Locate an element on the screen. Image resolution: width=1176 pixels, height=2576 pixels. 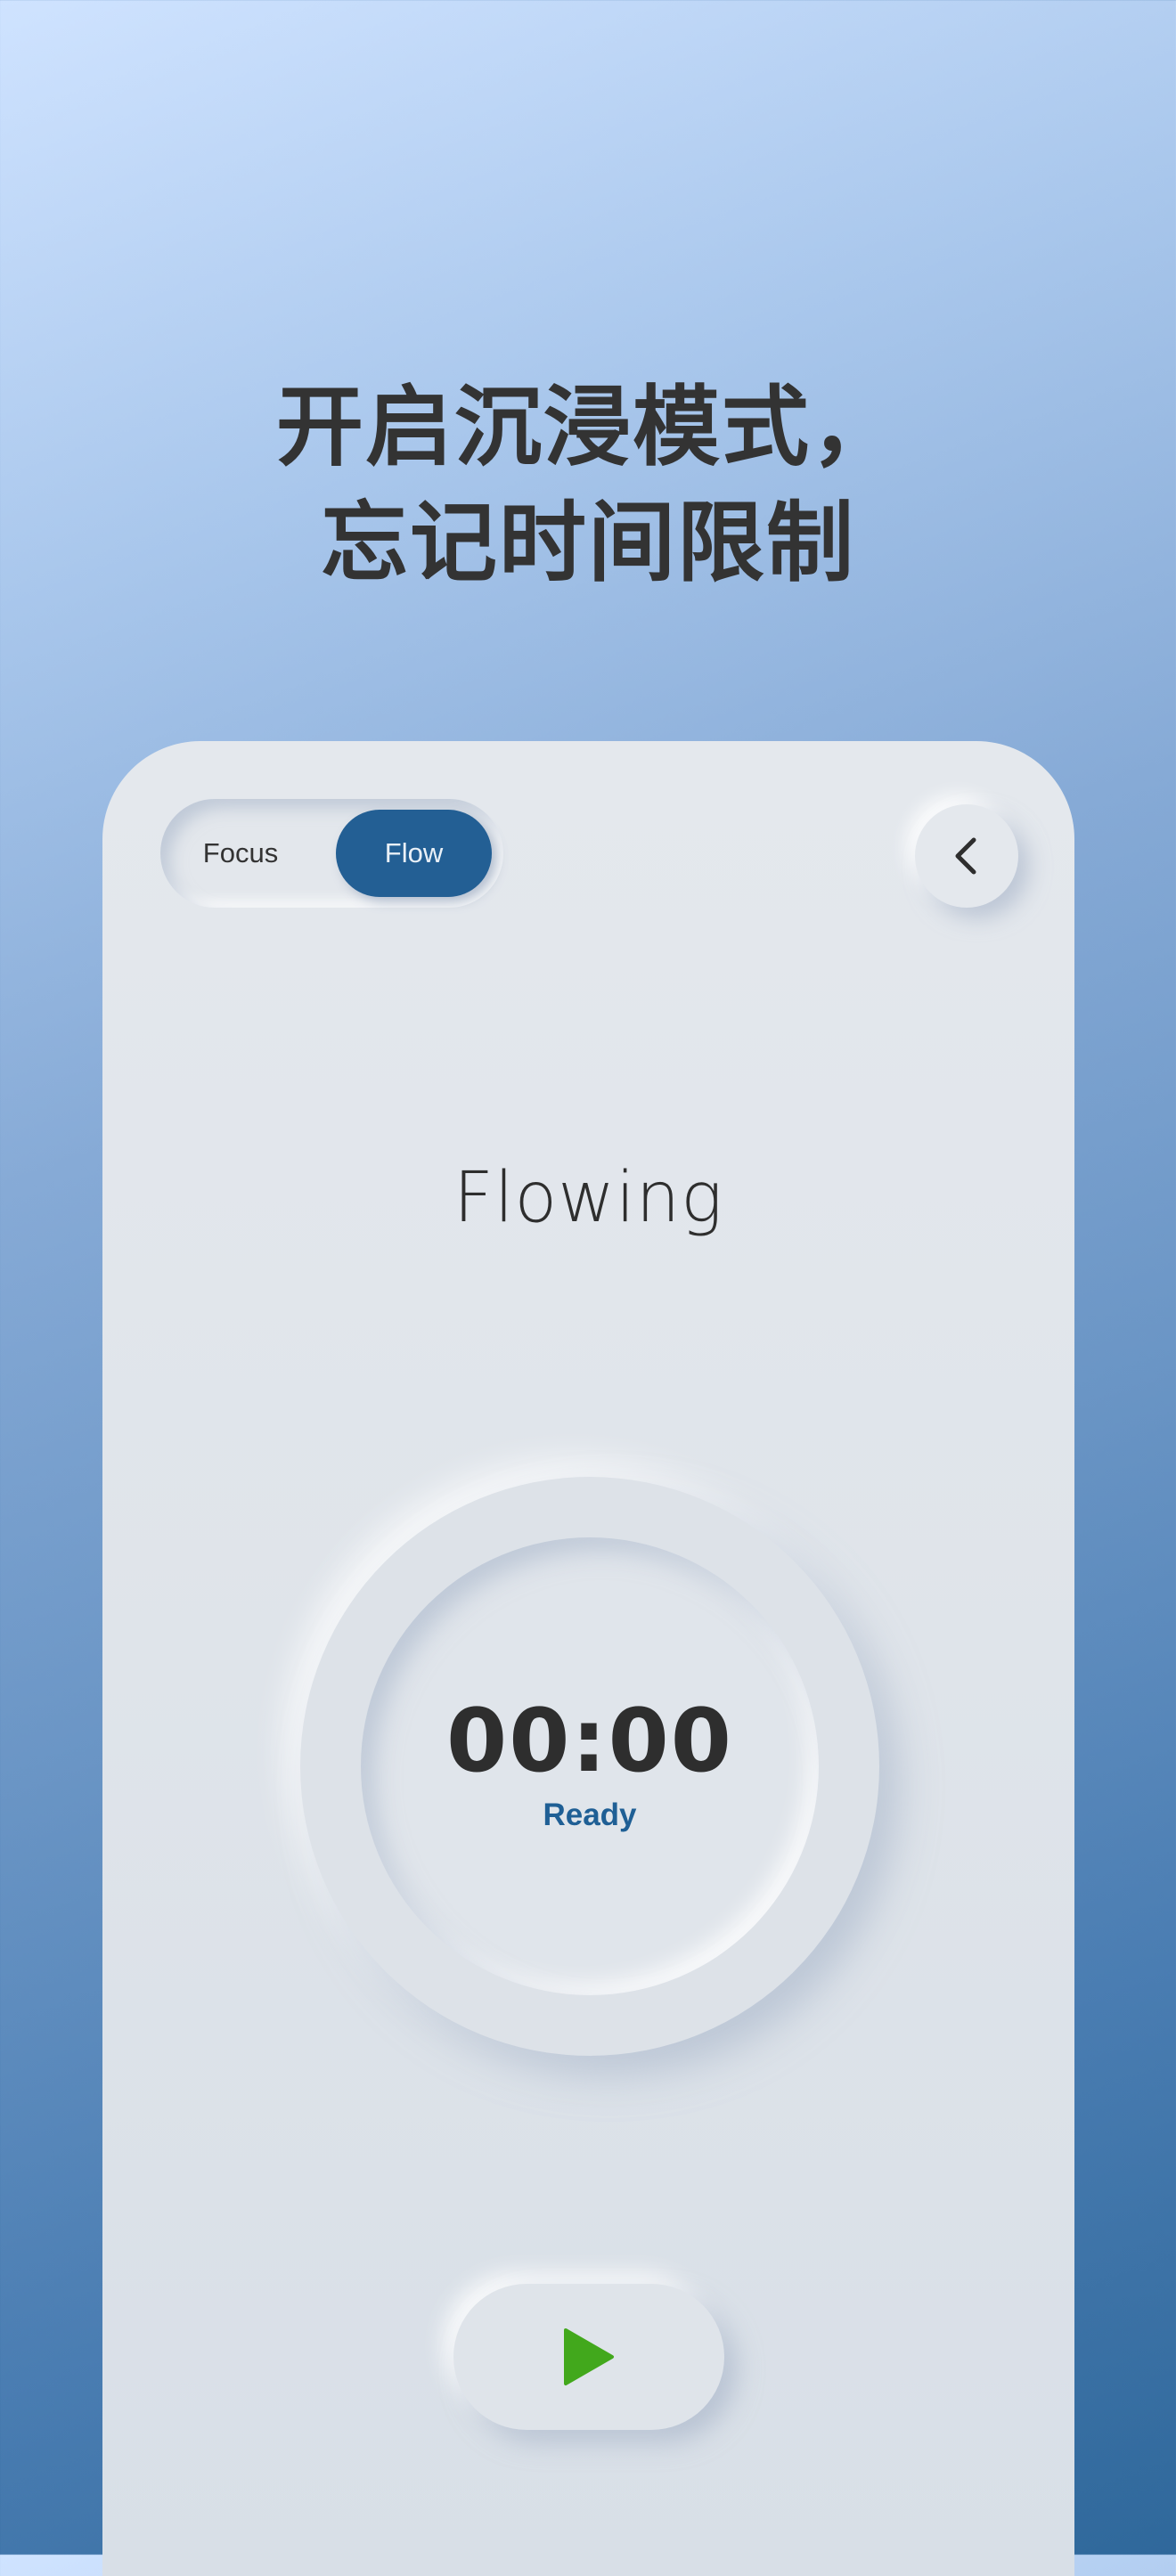
mode-option-flow: Flow is located at coordinates (414, 854).